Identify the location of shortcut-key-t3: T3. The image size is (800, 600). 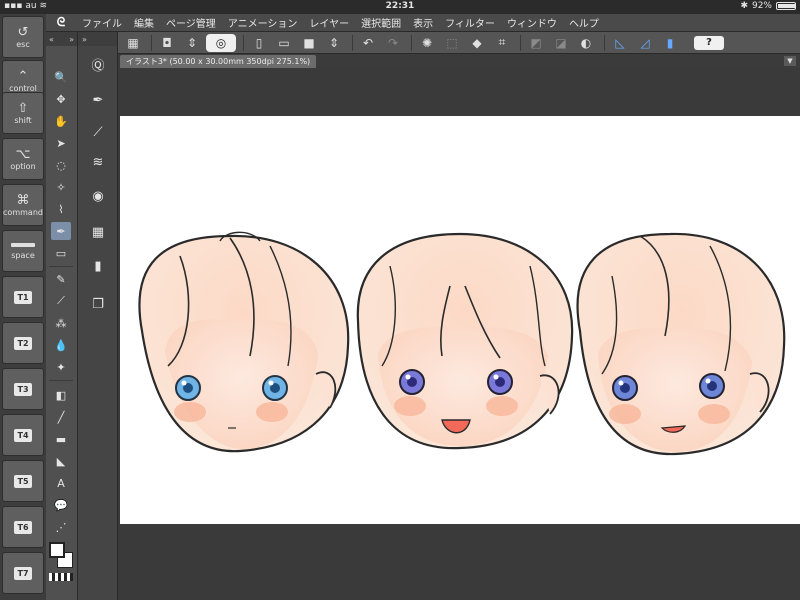
(23, 389).